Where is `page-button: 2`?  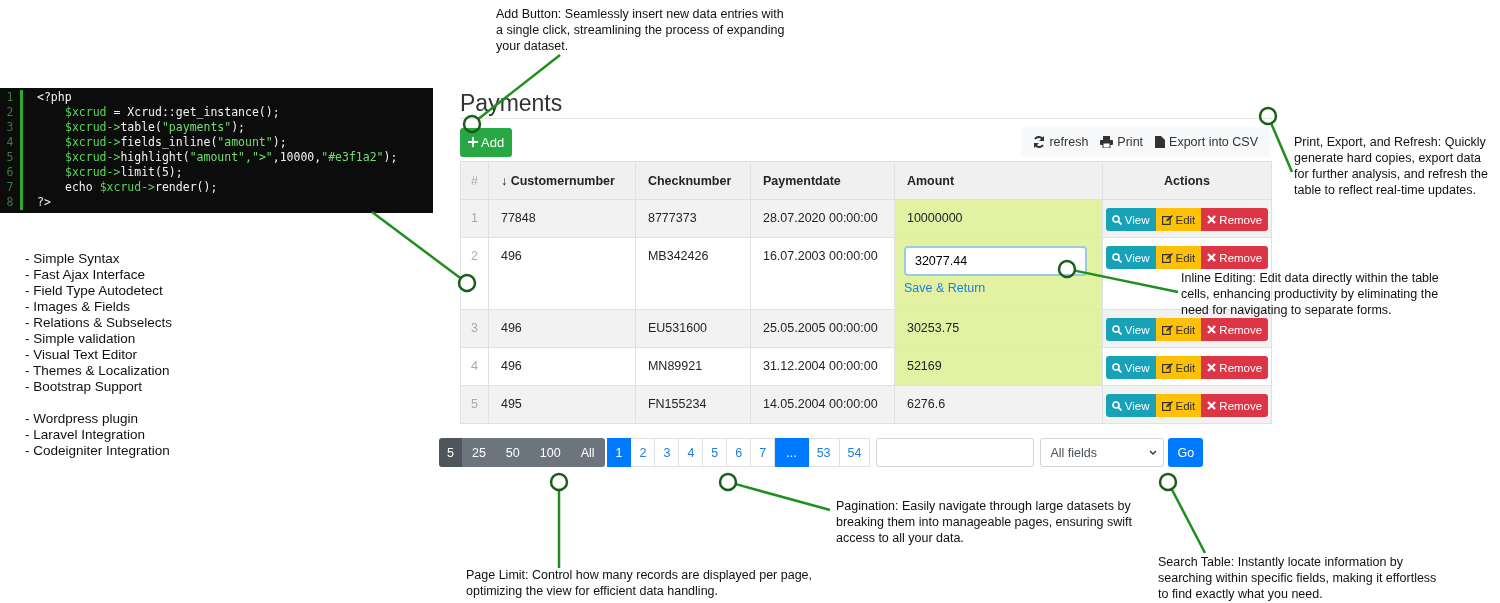 page-button: 2 is located at coordinates (643, 452).